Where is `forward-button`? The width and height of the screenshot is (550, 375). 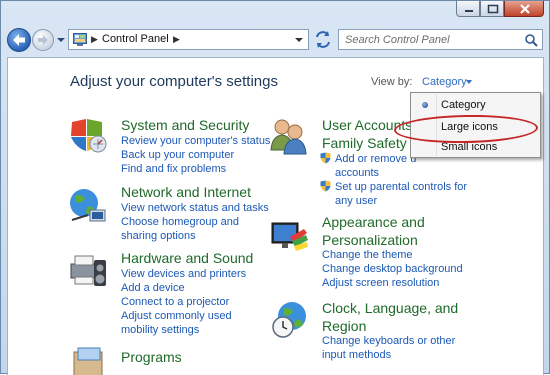 forward-button is located at coordinates (43, 40).